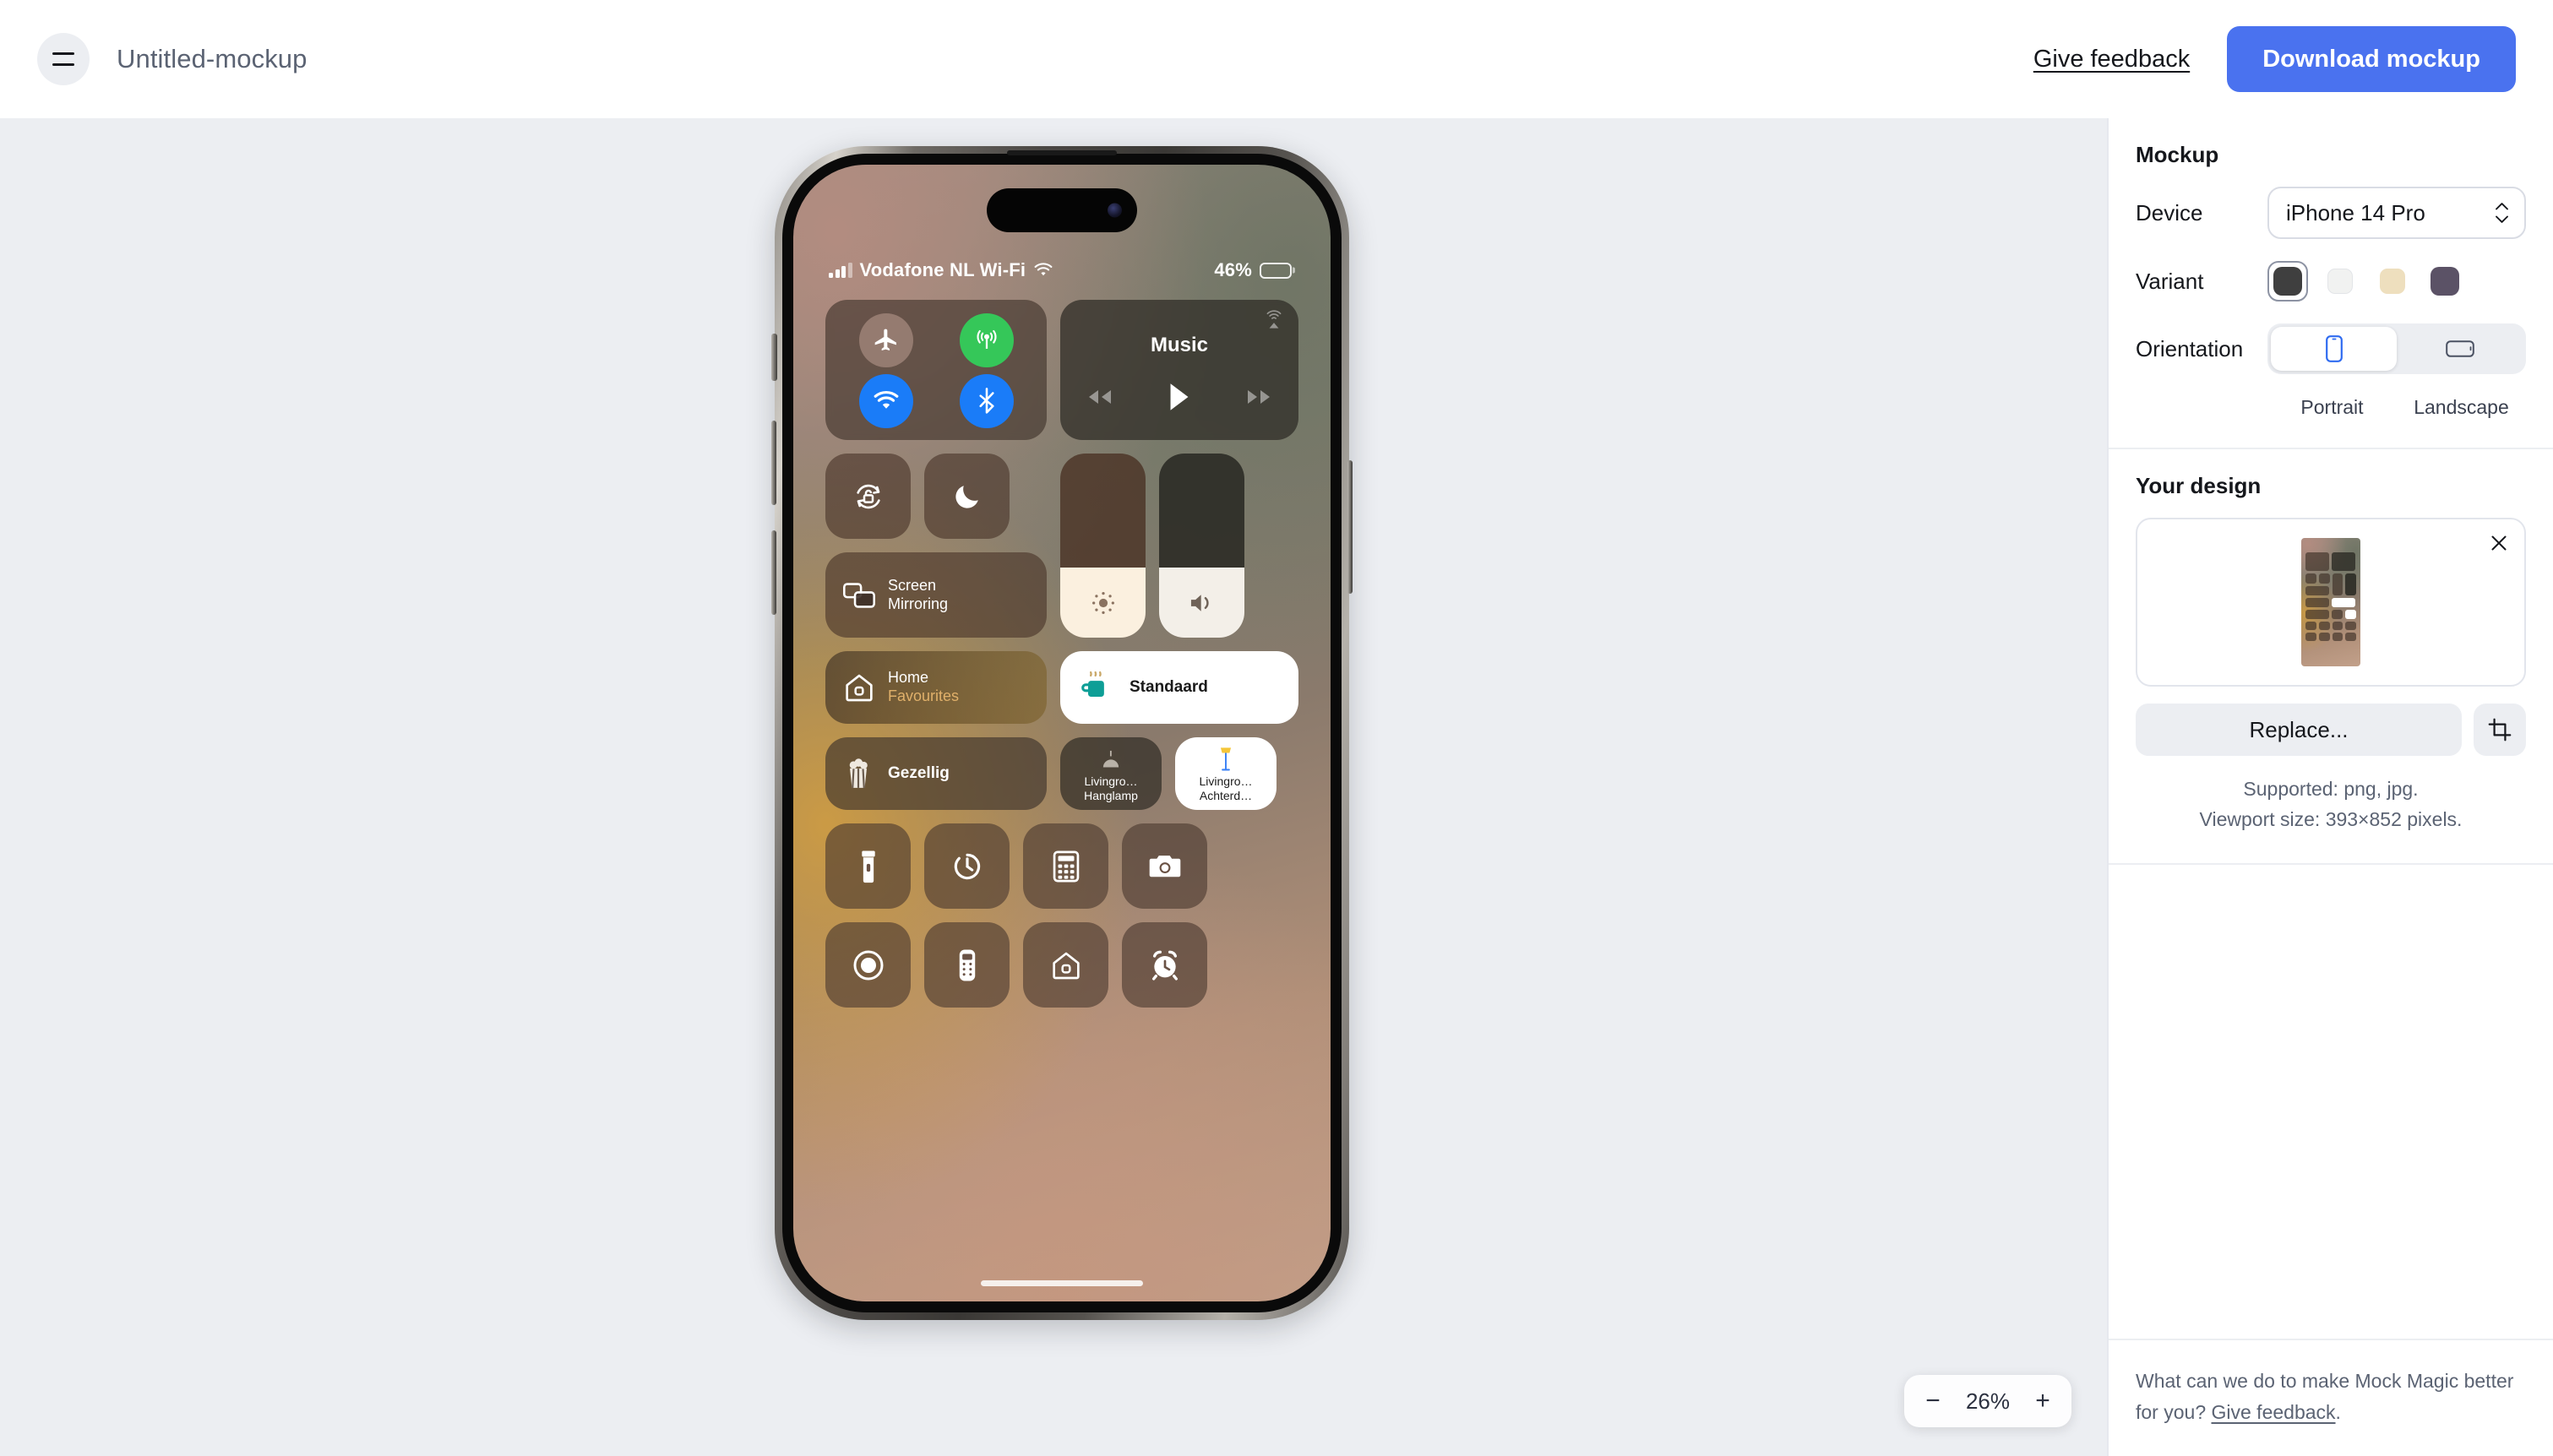 Image resolution: width=2553 pixels, height=1456 pixels. I want to click on cellular-data-toggle, so click(986, 340).